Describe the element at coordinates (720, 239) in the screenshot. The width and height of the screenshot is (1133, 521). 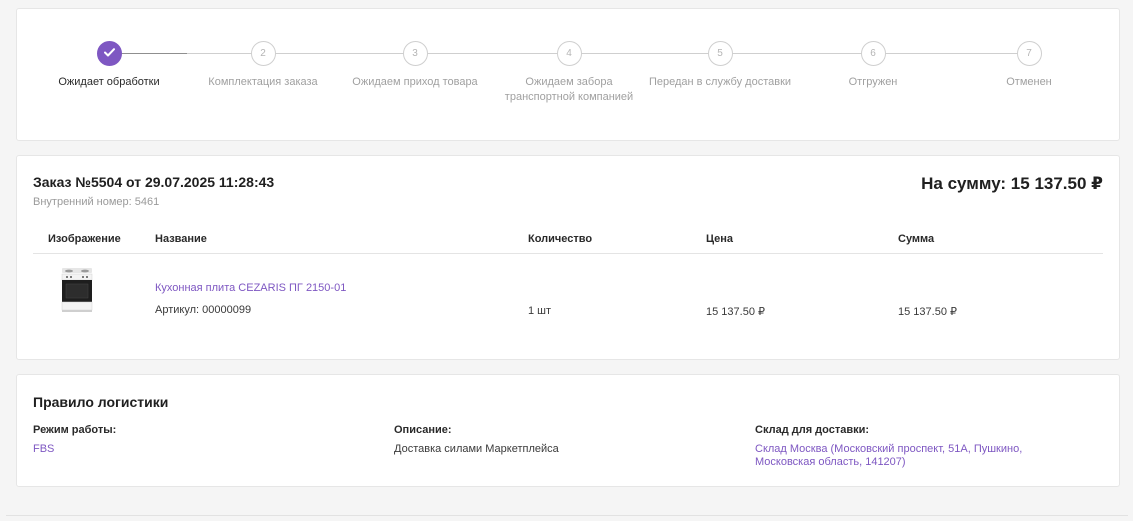
I see `column-header-price: Цена` at that location.